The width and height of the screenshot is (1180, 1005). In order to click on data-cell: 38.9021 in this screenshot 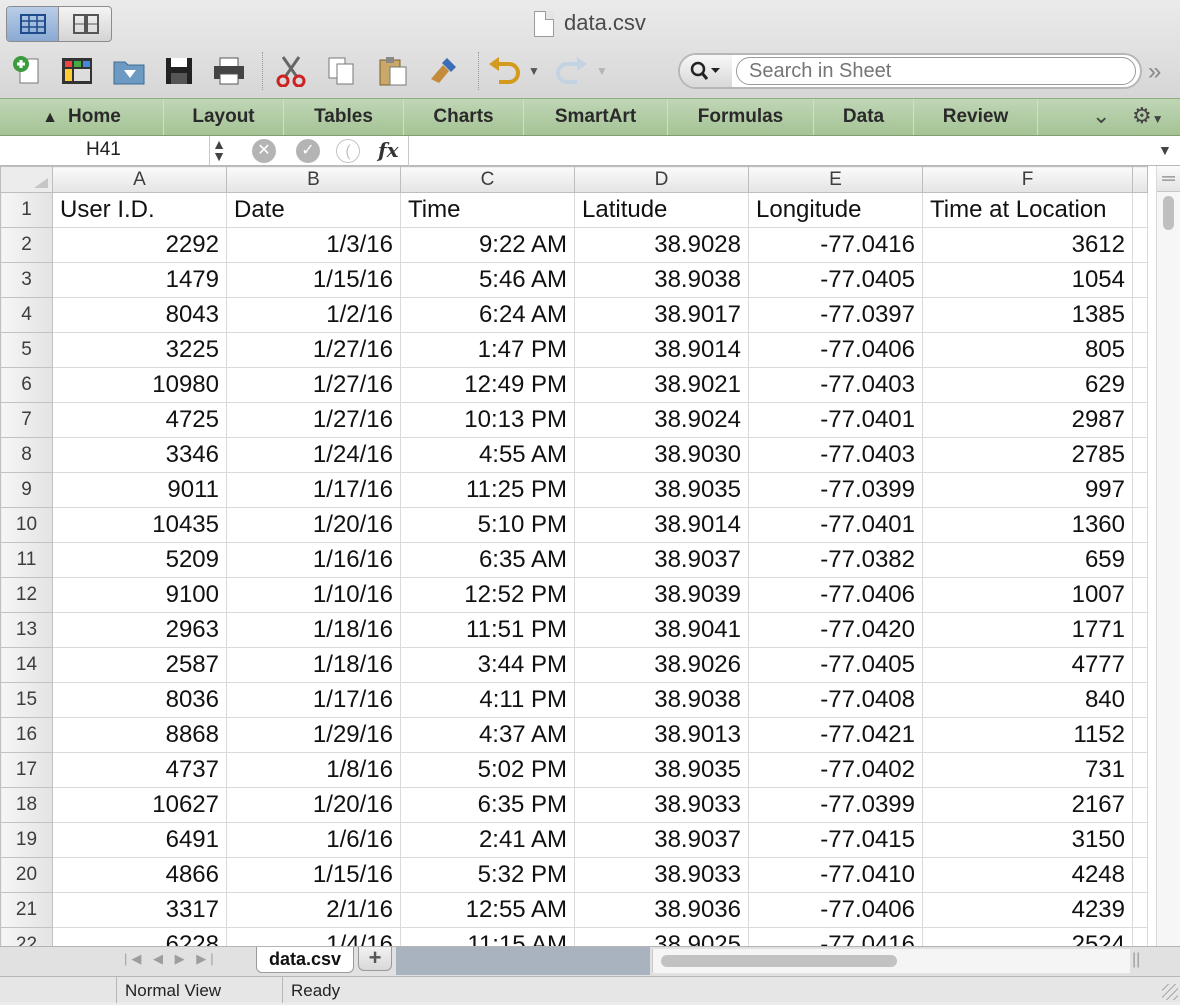, I will do `click(661, 385)`.